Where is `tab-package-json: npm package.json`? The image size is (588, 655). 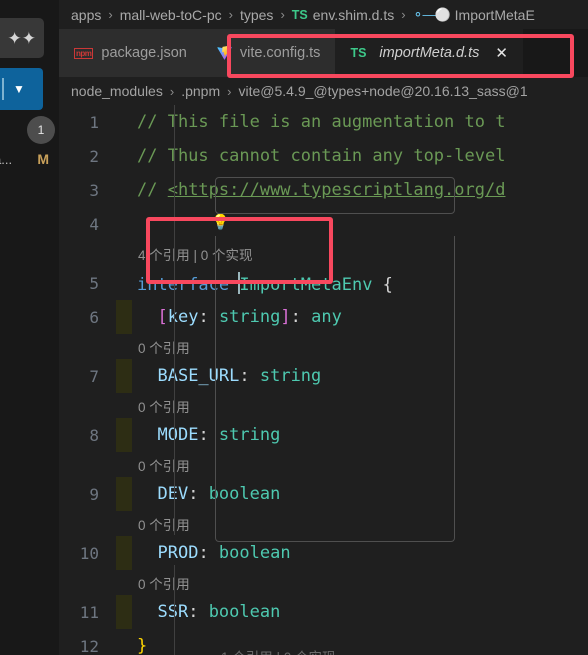 tab-package-json: npm package.json is located at coordinates (130, 53).